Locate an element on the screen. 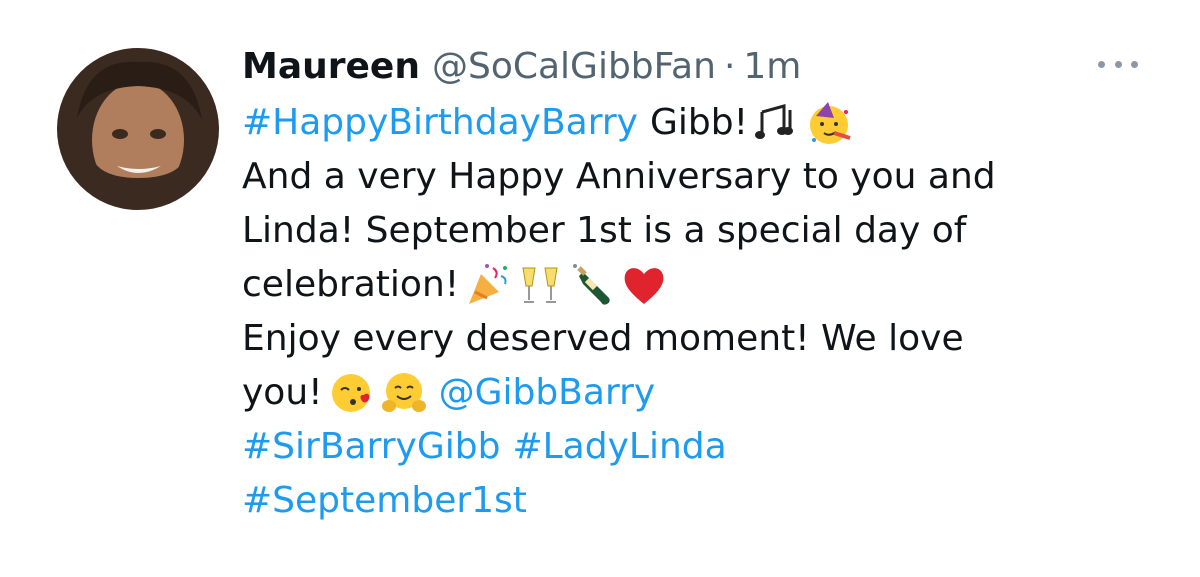 The height and width of the screenshot is (577, 1200). tweet-line: Enjoy every deserved moment! We love is located at coordinates (692, 339).